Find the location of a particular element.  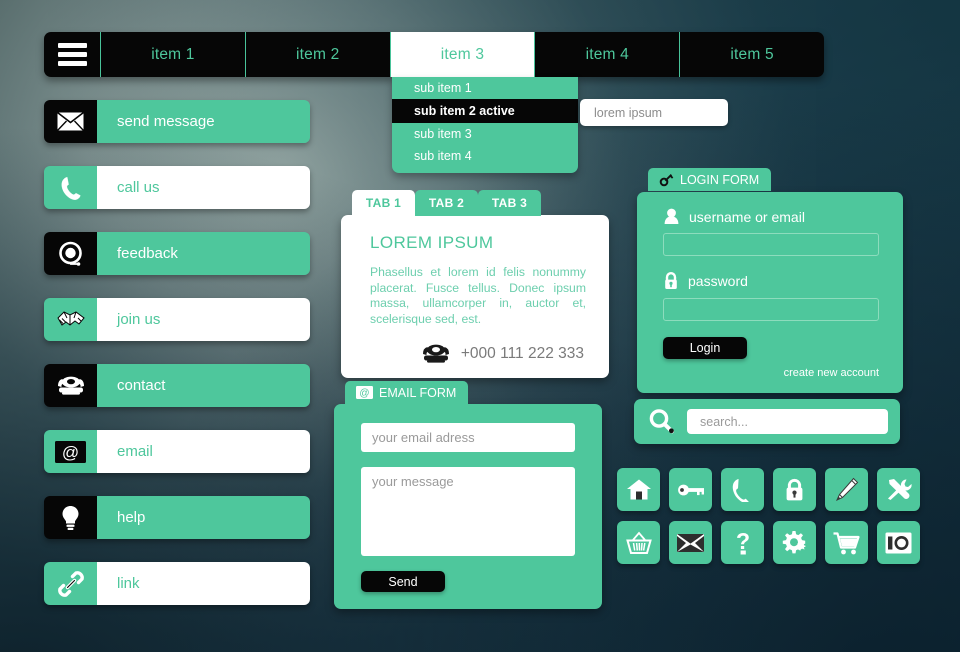

magnifier-icon is located at coordinates (661, 421).